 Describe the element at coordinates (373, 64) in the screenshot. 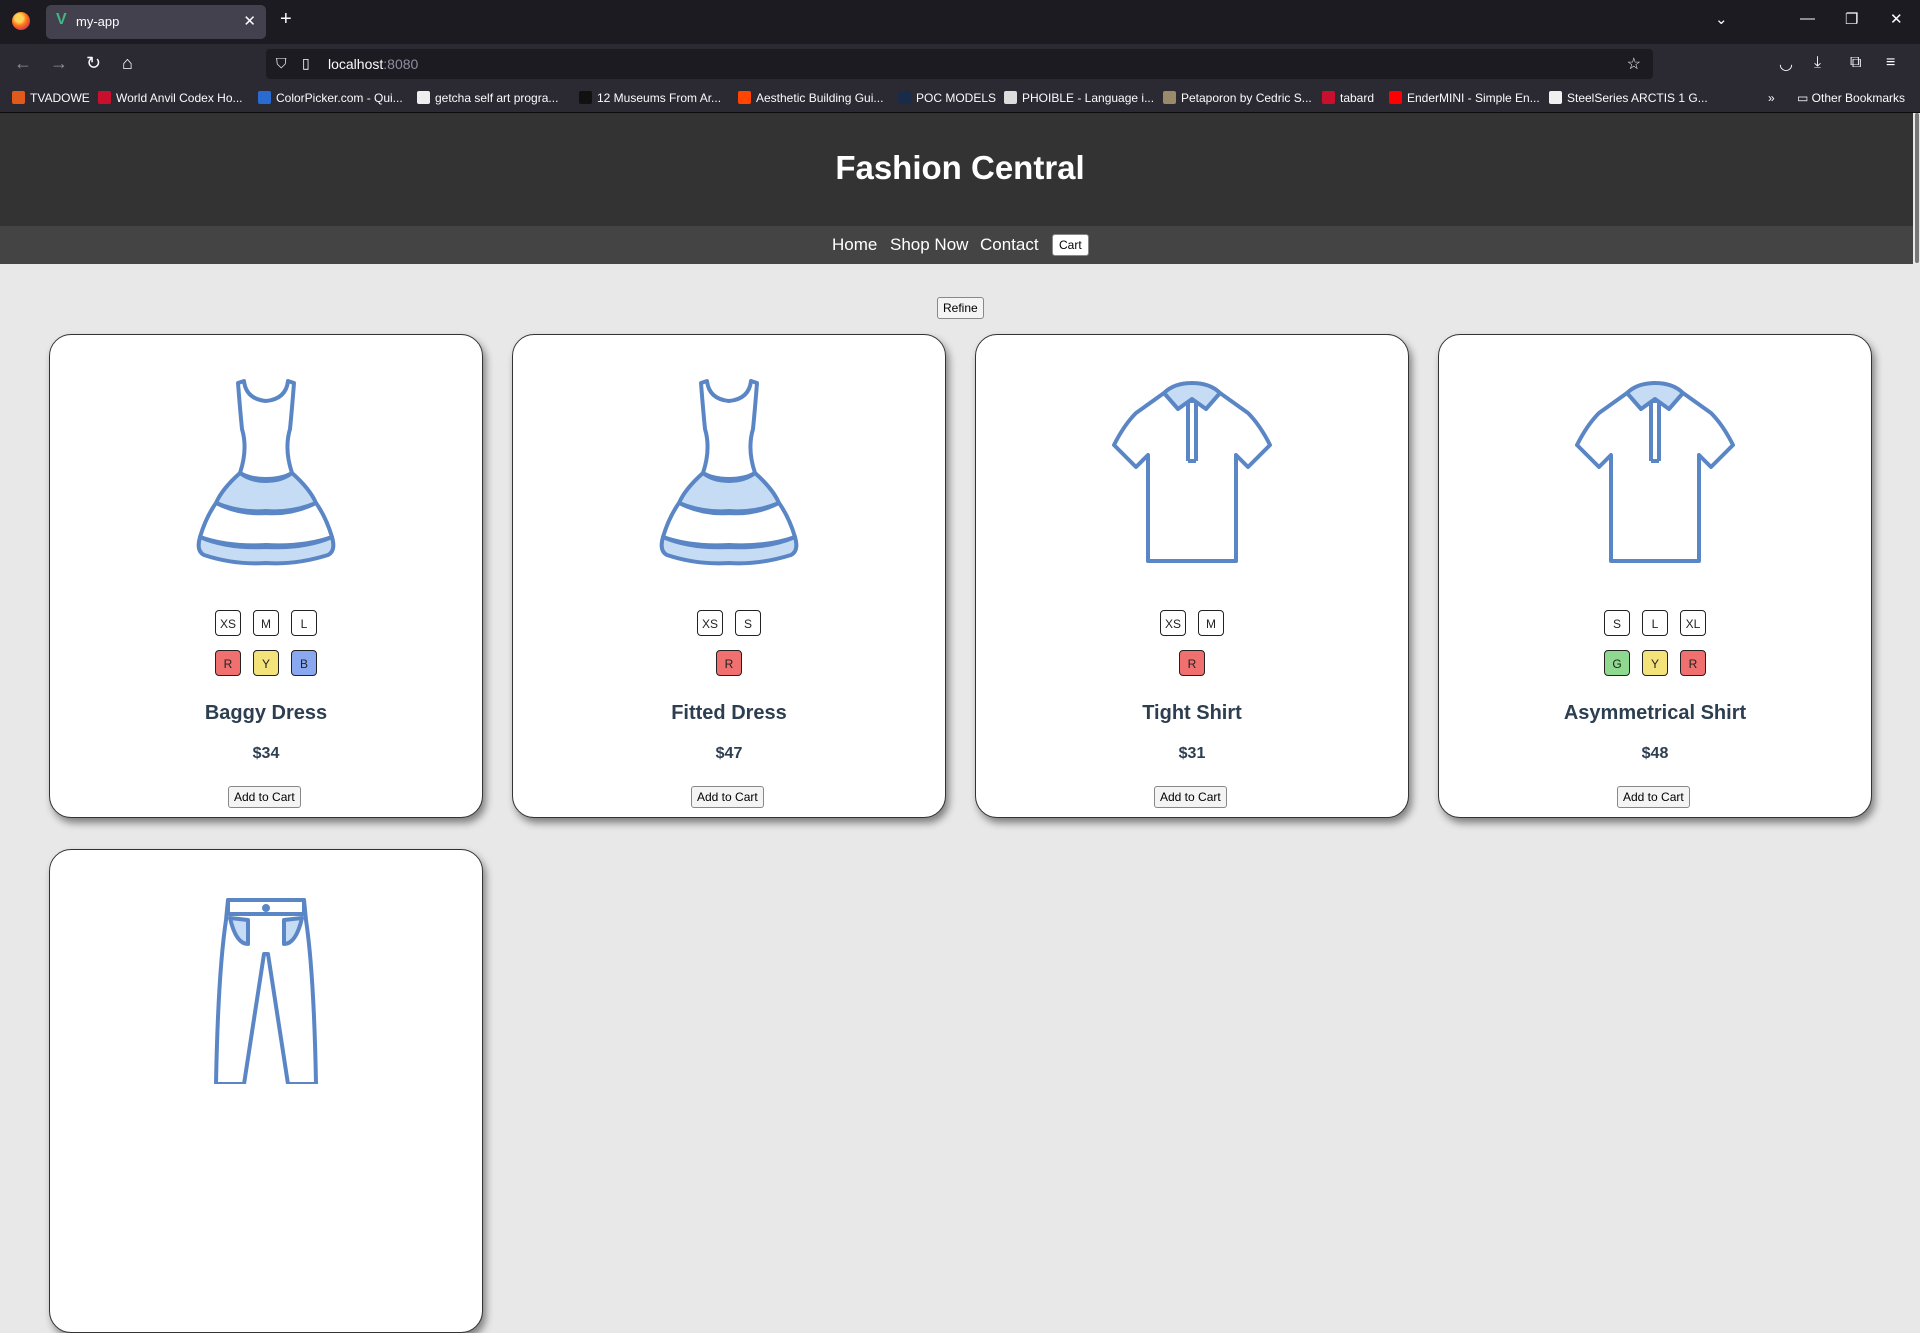

I see `url-text: localhost:8080` at that location.